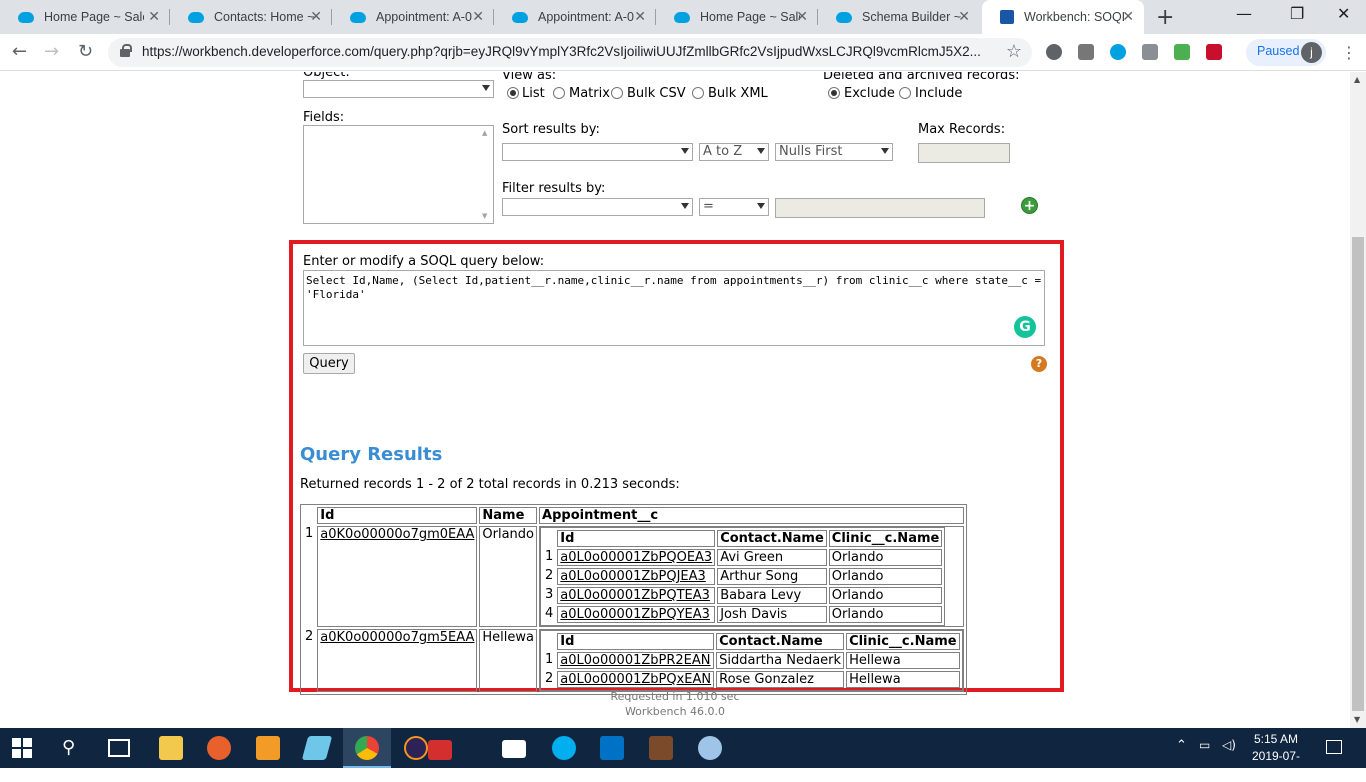  I want to click on close-window-icon: ✕, so click(1343, 13).